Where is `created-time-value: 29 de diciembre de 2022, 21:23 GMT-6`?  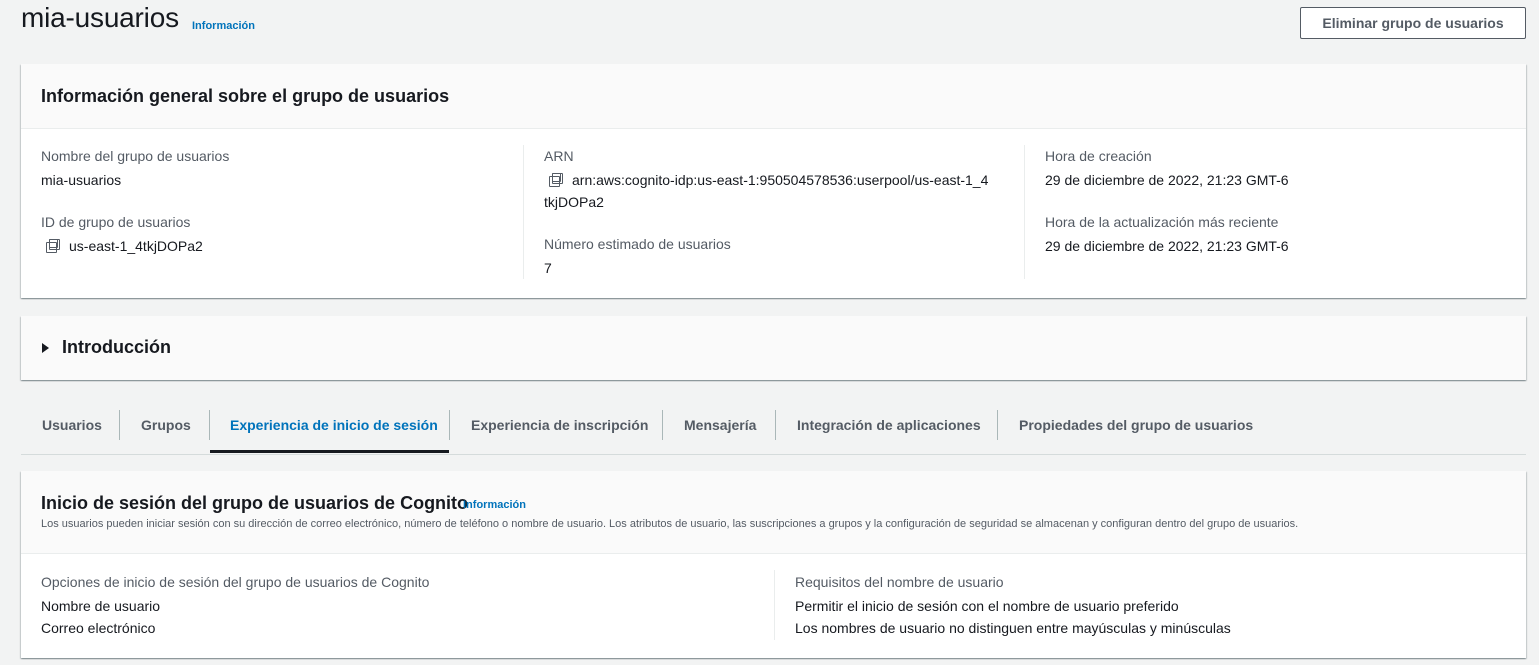
created-time-value: 29 de diciembre de 2022, 21:23 GMT-6 is located at coordinates (1167, 180).